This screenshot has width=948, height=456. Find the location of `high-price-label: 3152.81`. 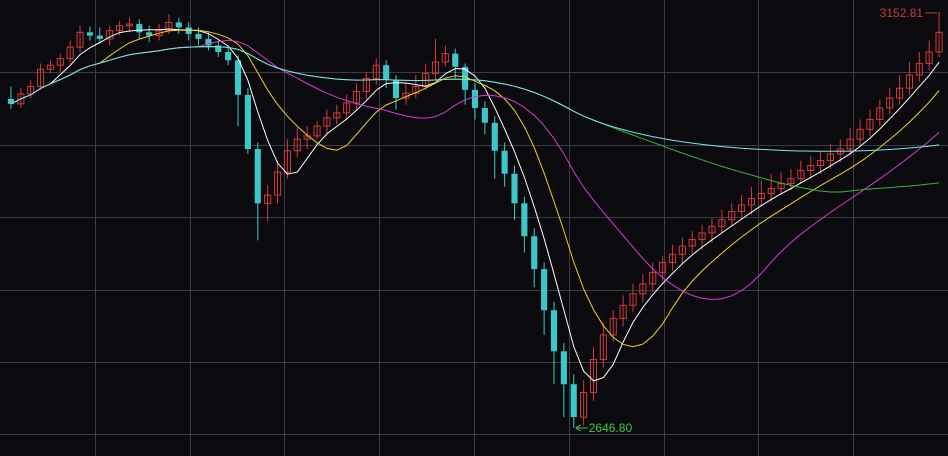

high-price-label: 3152.81 is located at coordinates (902, 13).